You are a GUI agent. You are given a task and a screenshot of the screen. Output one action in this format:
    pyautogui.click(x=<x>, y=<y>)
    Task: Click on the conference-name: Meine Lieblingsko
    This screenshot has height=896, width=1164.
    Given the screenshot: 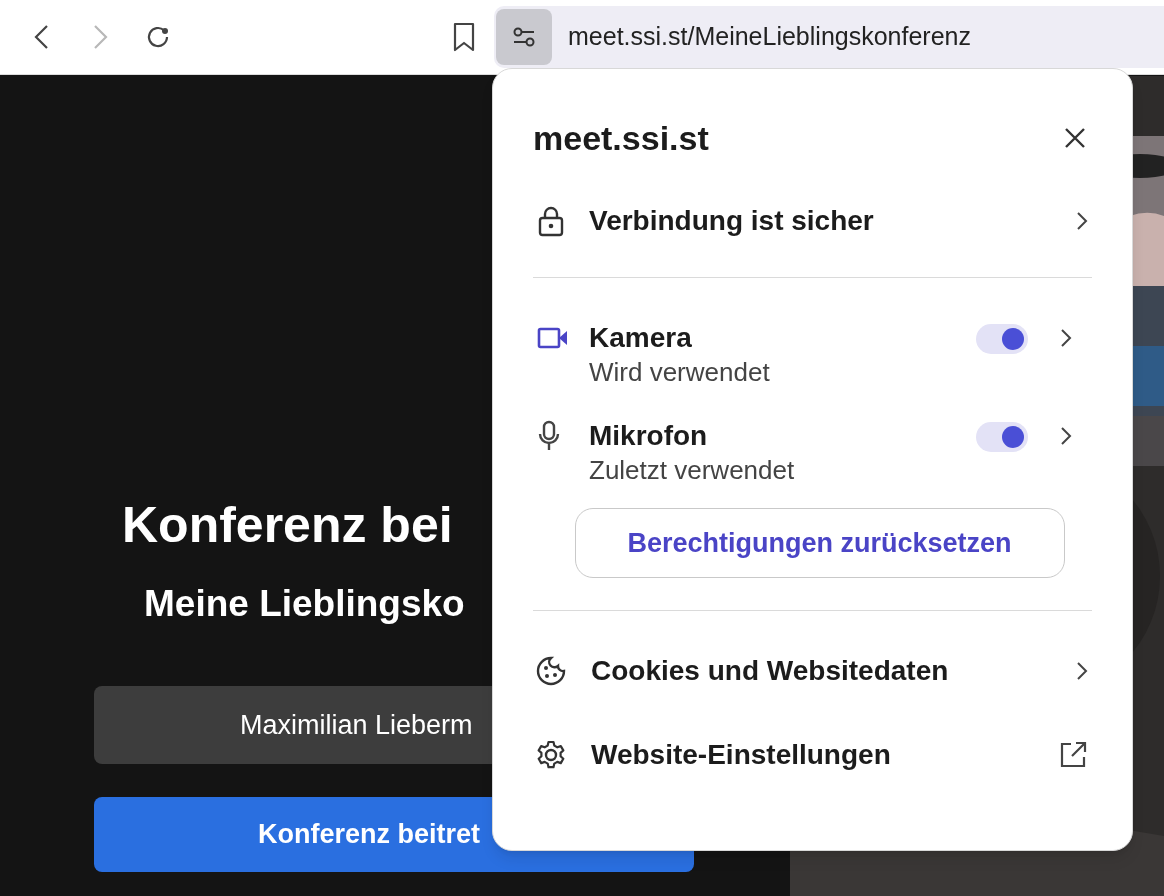 What is the action you would take?
    pyautogui.click(x=304, y=604)
    